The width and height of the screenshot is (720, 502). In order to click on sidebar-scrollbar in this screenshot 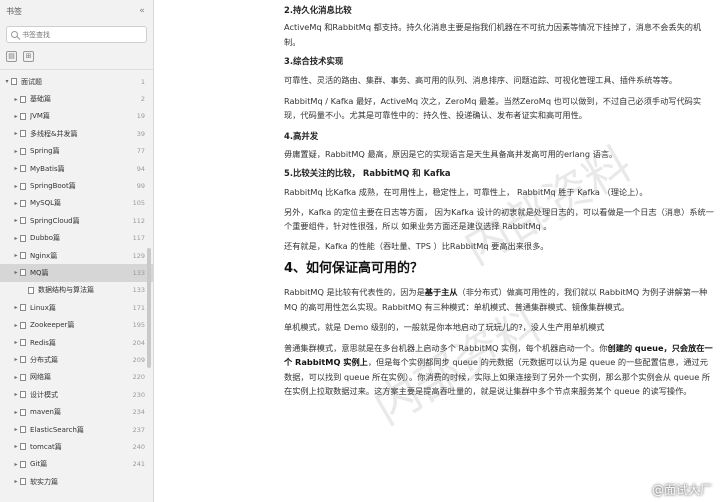, I will do `click(149, 283)`.